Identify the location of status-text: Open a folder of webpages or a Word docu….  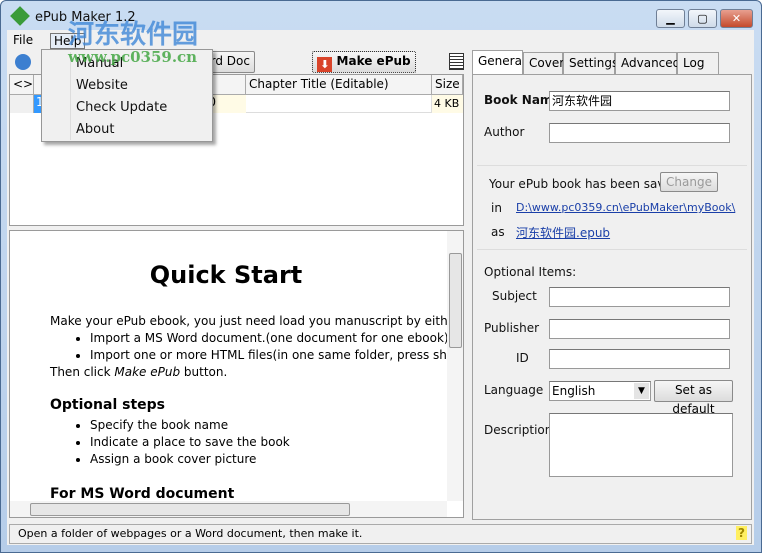
(190, 533).